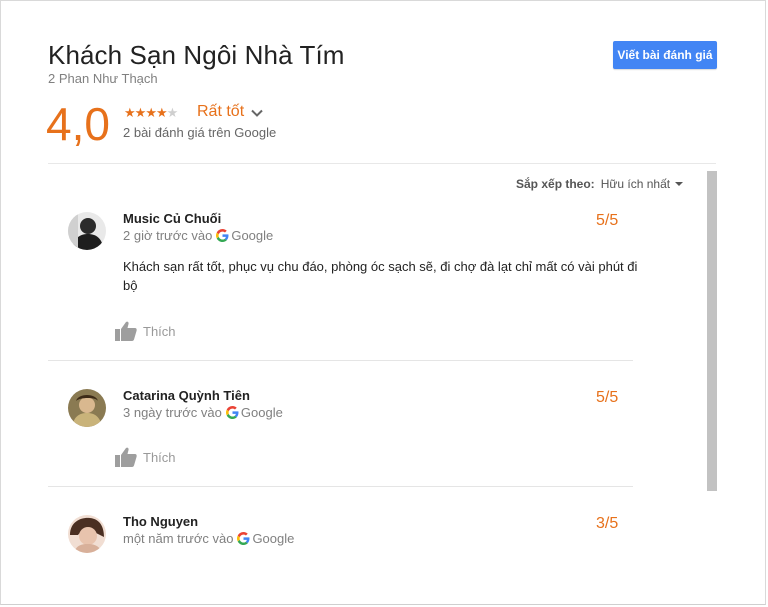 Image resolution: width=768 pixels, height=607 pixels. I want to click on review-time: một năm trước vào, so click(178, 538).